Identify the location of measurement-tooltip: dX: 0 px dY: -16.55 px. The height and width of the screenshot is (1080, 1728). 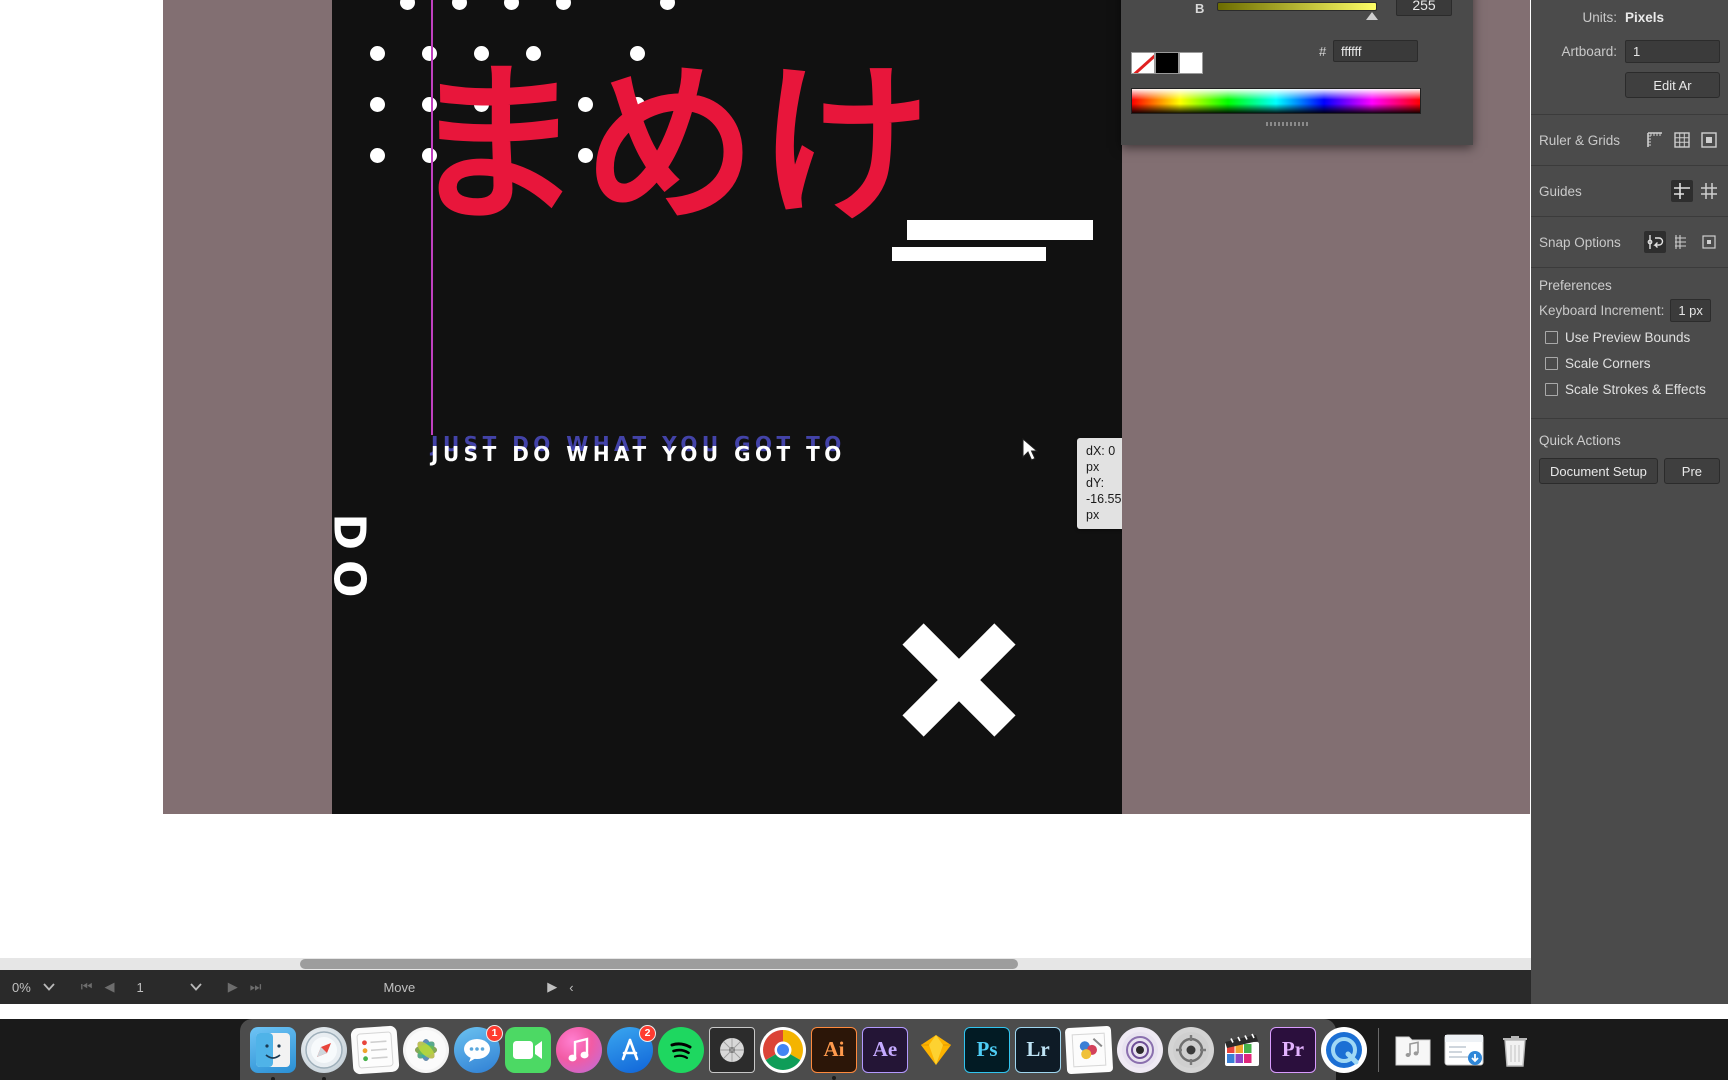
(1099, 483).